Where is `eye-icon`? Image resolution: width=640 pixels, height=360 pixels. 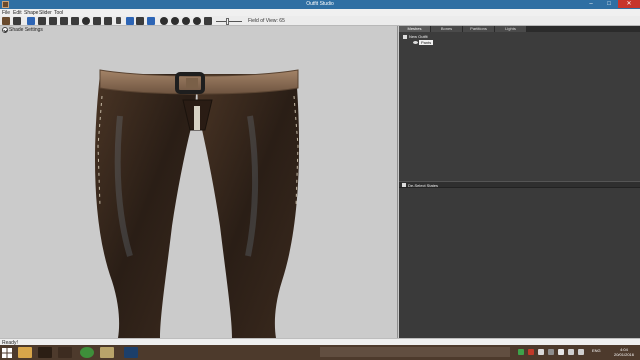
eye-icon is located at coordinates (415, 43).